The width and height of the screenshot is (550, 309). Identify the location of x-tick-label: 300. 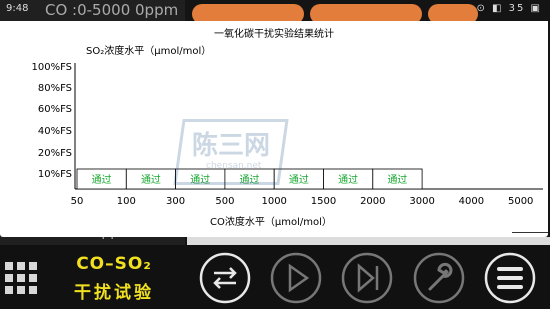
(175, 201).